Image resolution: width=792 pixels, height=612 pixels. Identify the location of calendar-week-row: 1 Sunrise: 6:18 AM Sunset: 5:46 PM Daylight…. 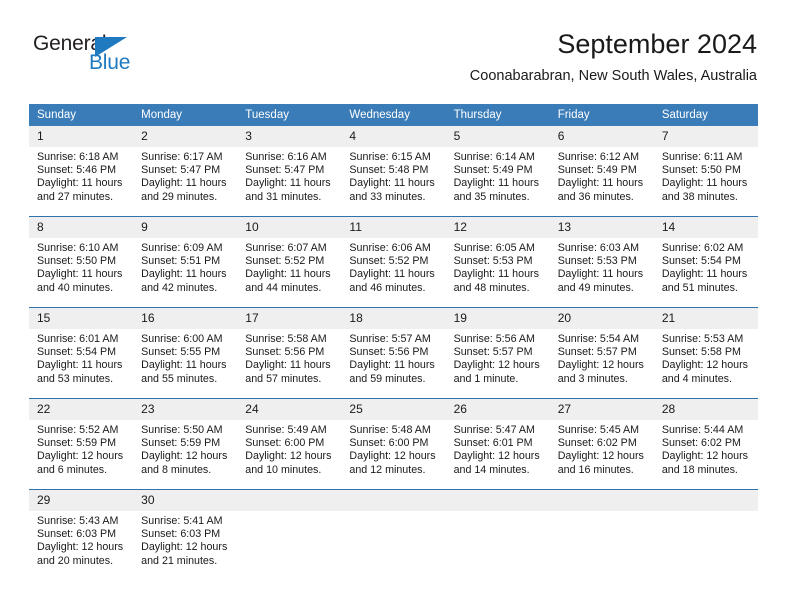
(393, 171).